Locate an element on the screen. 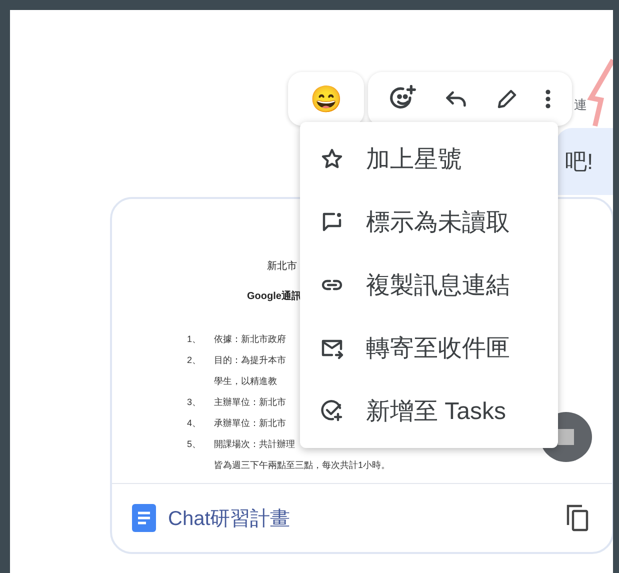 Image resolution: width=619 pixels, height=573 pixels. more-icon is located at coordinates (548, 99).